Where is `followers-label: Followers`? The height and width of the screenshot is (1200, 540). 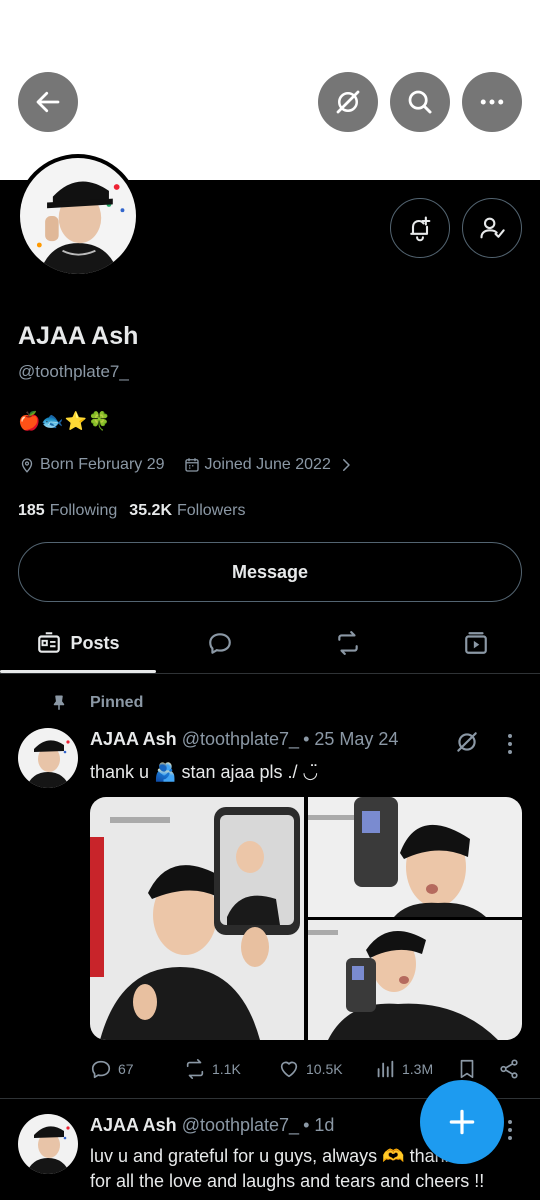 followers-label: Followers is located at coordinates (211, 510).